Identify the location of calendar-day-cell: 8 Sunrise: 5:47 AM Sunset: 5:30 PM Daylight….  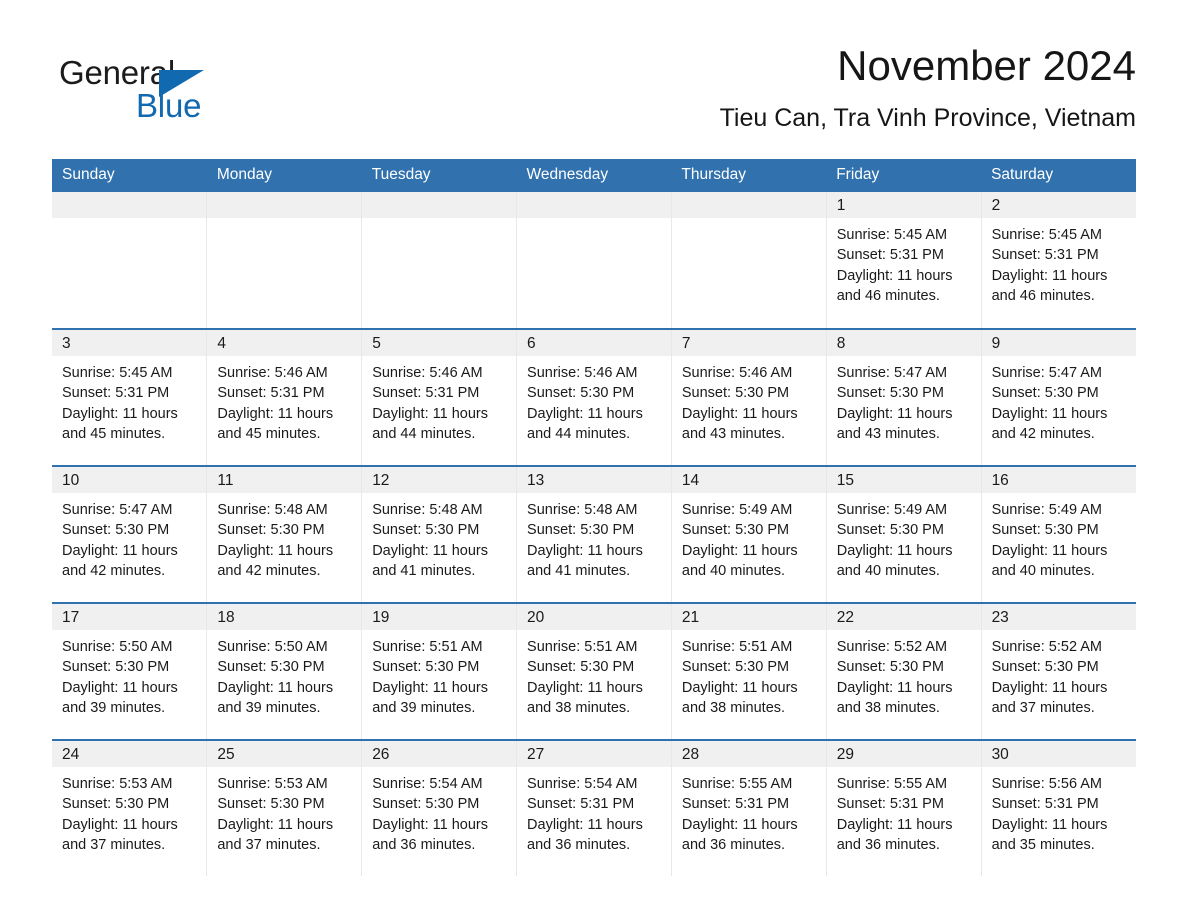
(904, 397).